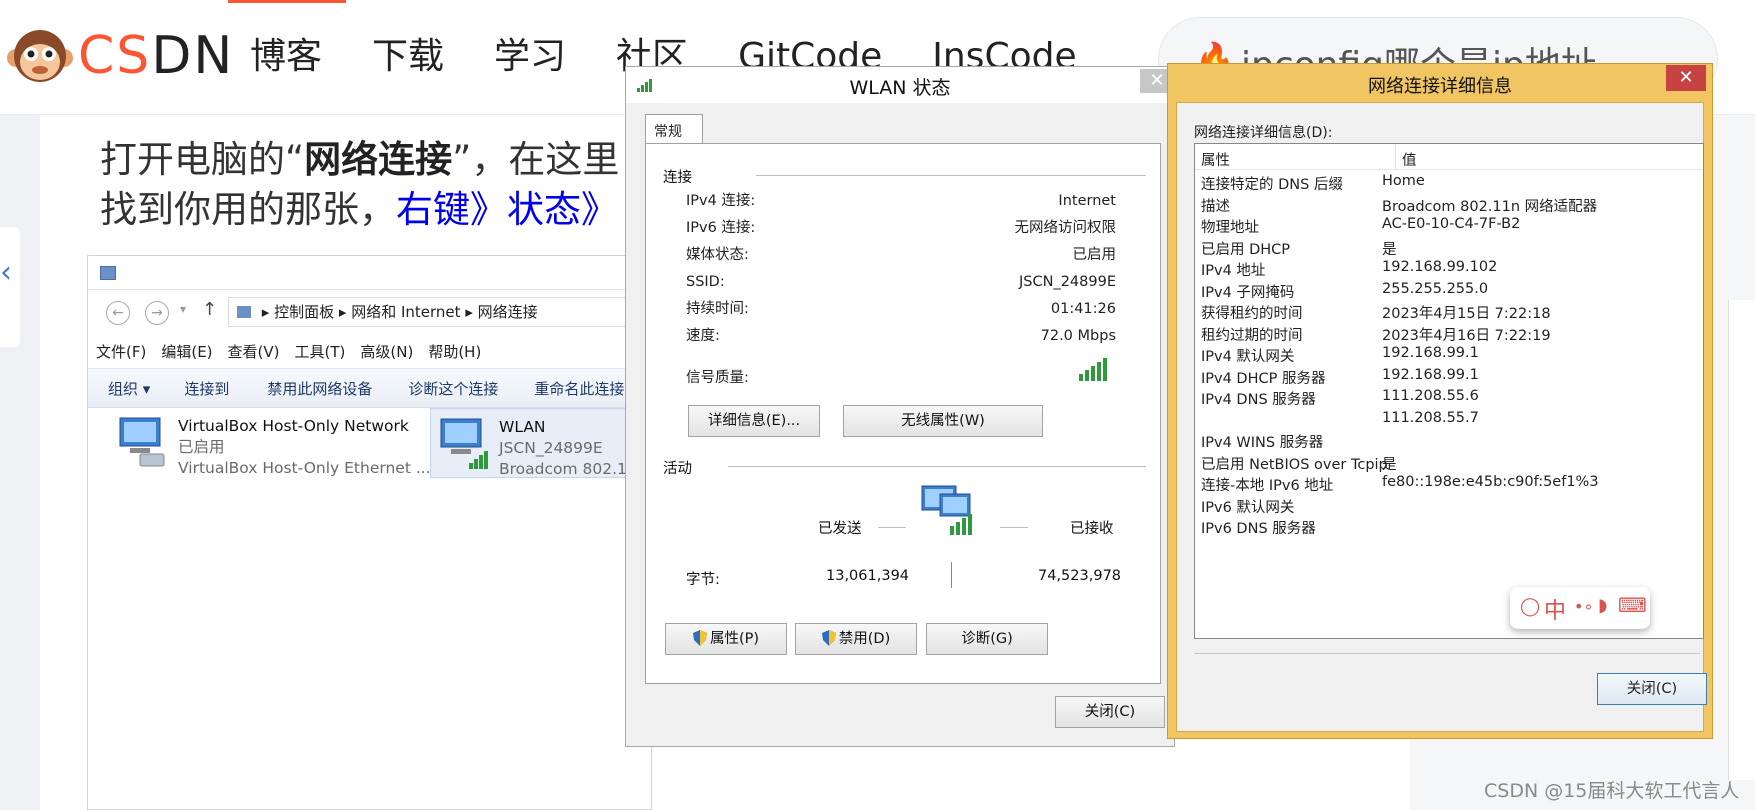 This screenshot has width=1755, height=810. What do you see at coordinates (244, 312) in the screenshot?
I see `control-panel-icon` at bounding box center [244, 312].